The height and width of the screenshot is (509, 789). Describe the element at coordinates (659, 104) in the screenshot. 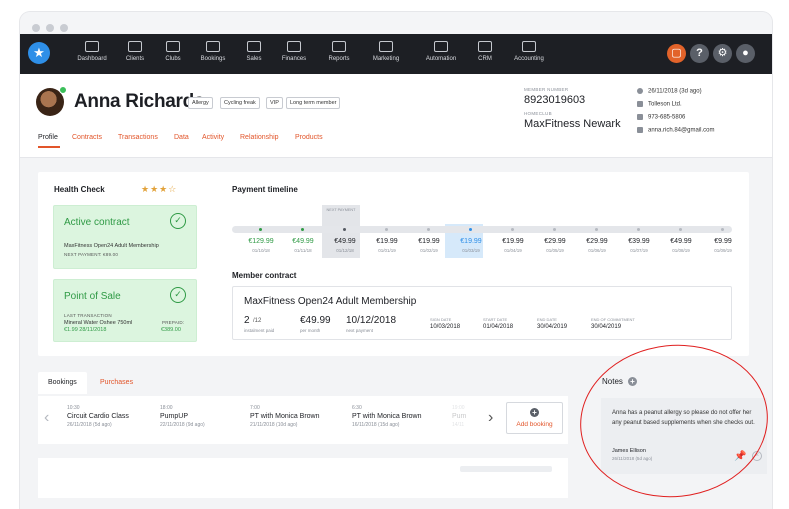

I see `contact-company: Tolleson Ltd.` at that location.